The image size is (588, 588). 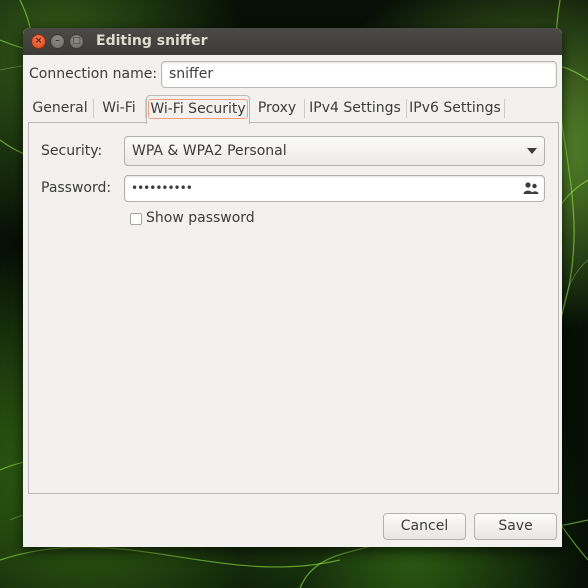 What do you see at coordinates (76, 188) in the screenshot?
I see `password-label: Password:` at bounding box center [76, 188].